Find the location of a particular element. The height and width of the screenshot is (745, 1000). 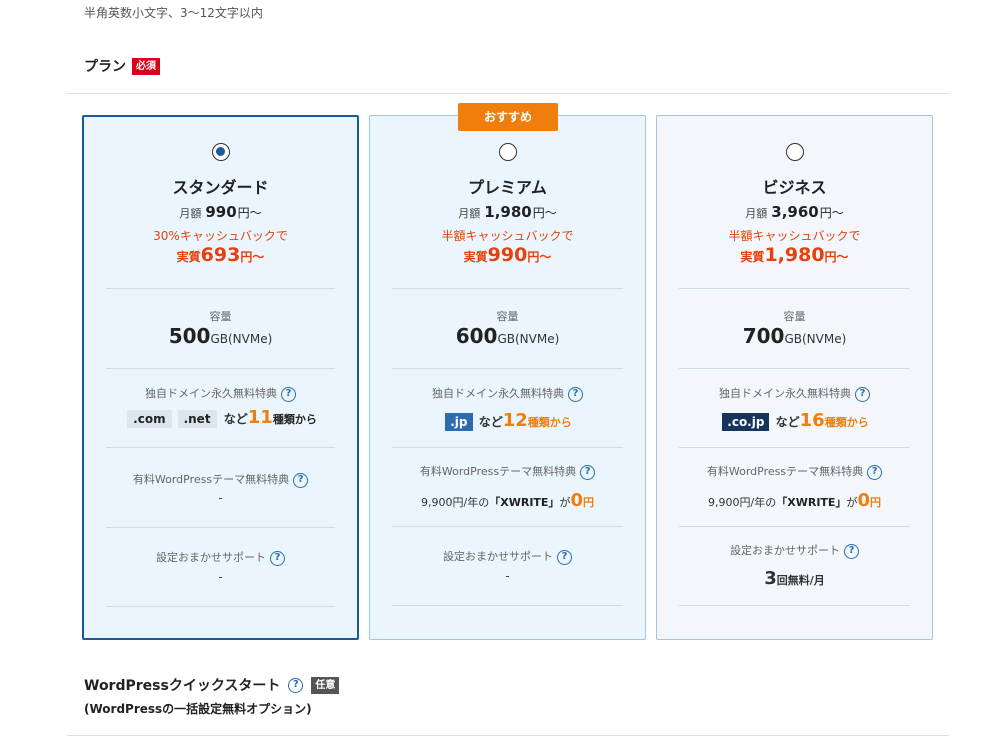

plan-section-title: プラン 必須 is located at coordinates (122, 66).